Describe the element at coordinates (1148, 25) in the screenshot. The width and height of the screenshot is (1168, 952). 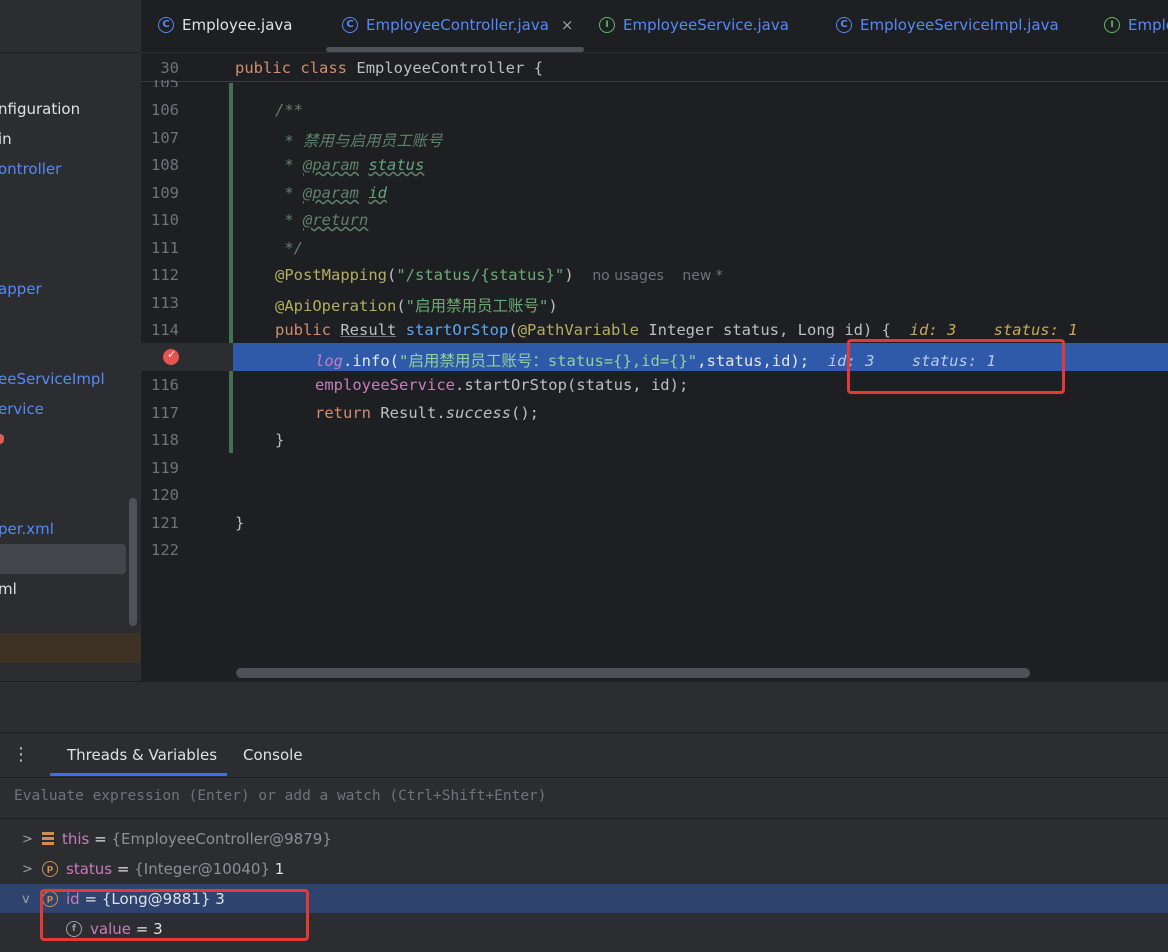
I see `tab-label: Employe` at that location.